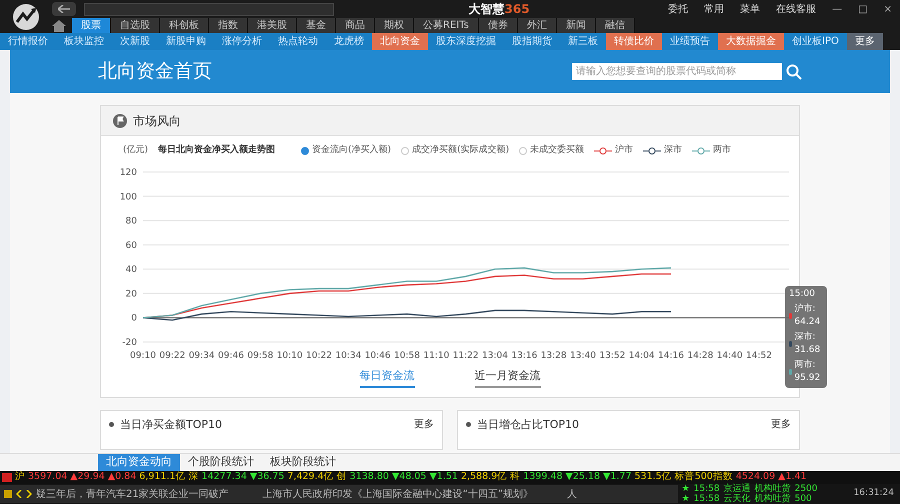  I want to click on news-headline: 人, so click(572, 494).